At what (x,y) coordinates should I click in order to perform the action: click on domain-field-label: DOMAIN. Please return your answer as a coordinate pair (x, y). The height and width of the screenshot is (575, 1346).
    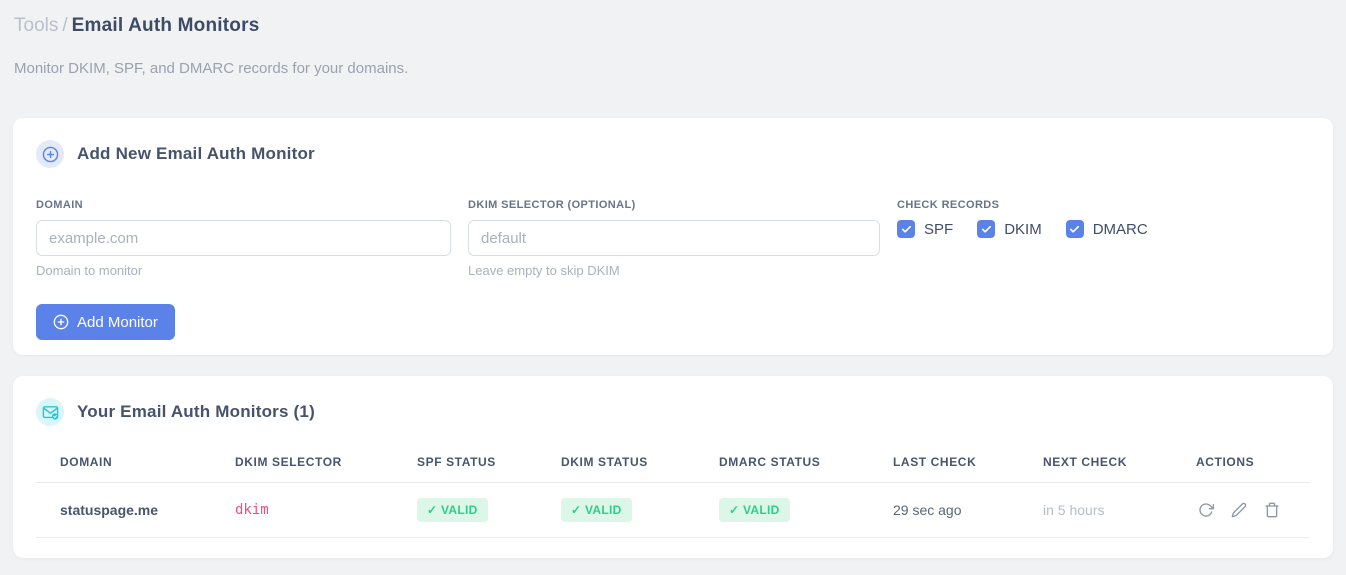
    Looking at the image, I should click on (60, 205).